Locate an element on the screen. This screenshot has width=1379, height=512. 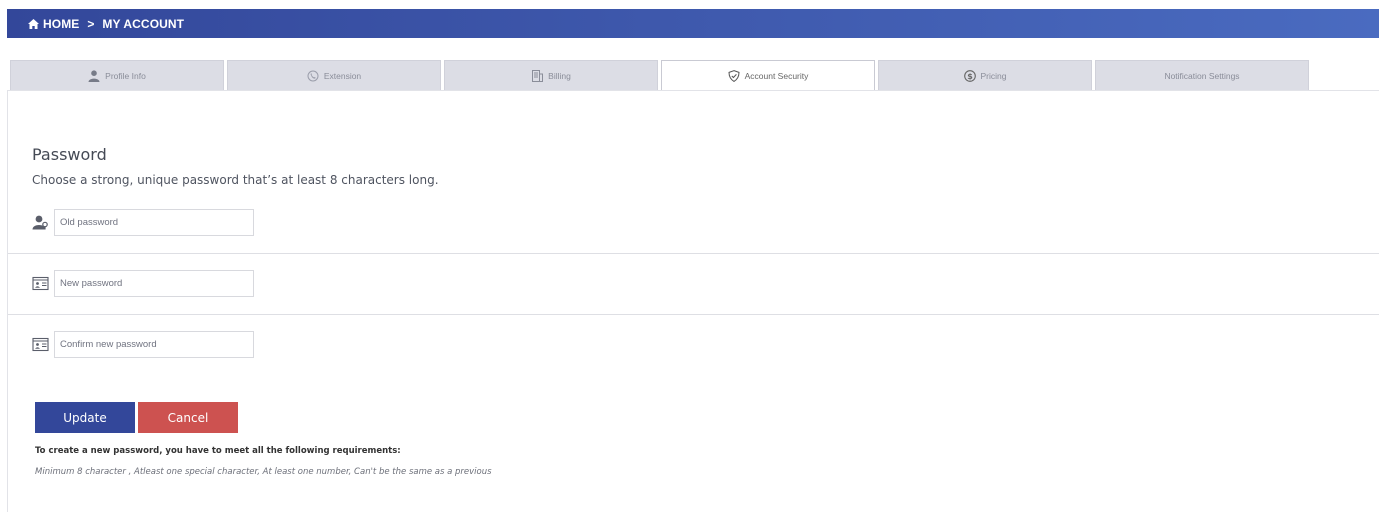
confirm-password-input is located at coordinates (154, 344).